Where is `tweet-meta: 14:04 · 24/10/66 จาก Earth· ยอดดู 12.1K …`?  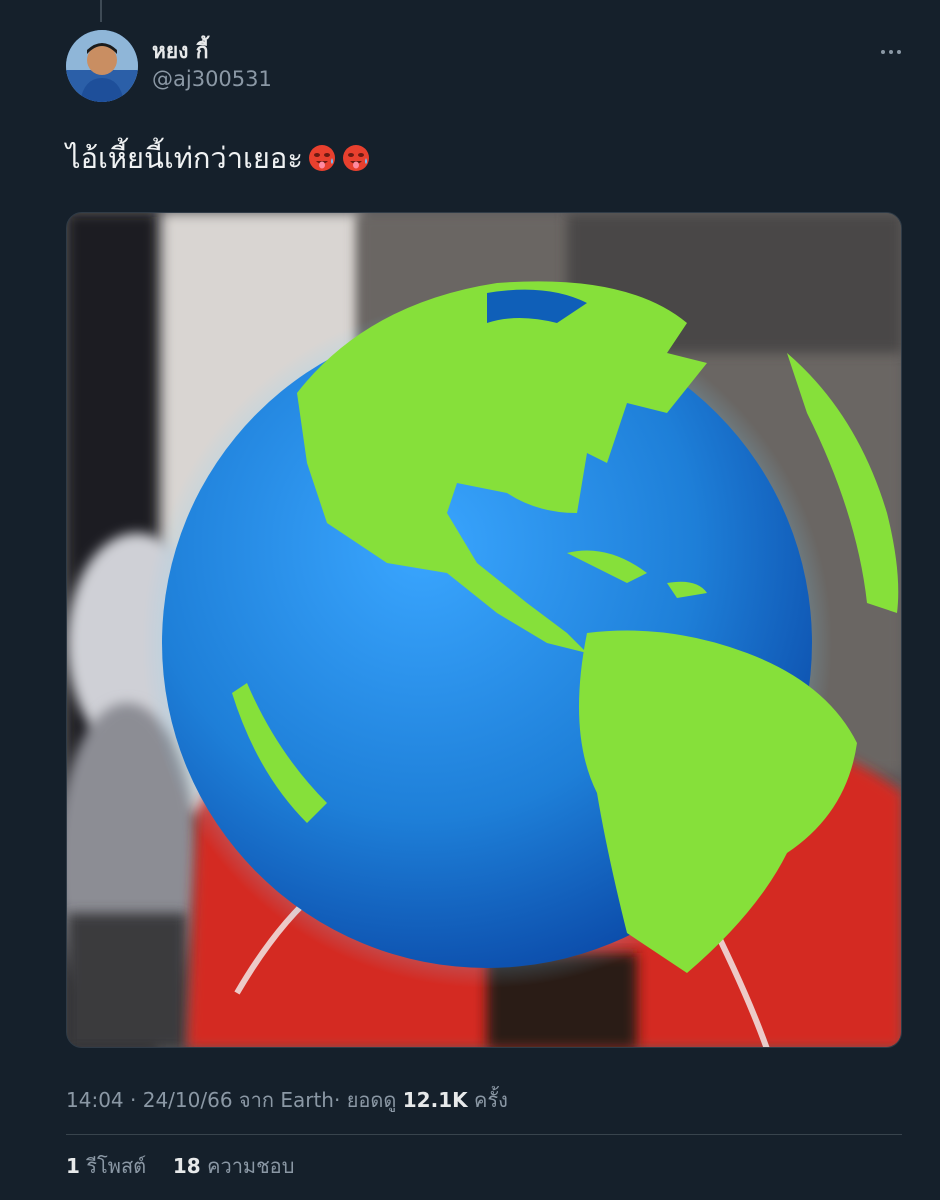 tweet-meta: 14:04 · 24/10/66 จาก Earth· ยอดดู 12.1K … is located at coordinates (287, 1100).